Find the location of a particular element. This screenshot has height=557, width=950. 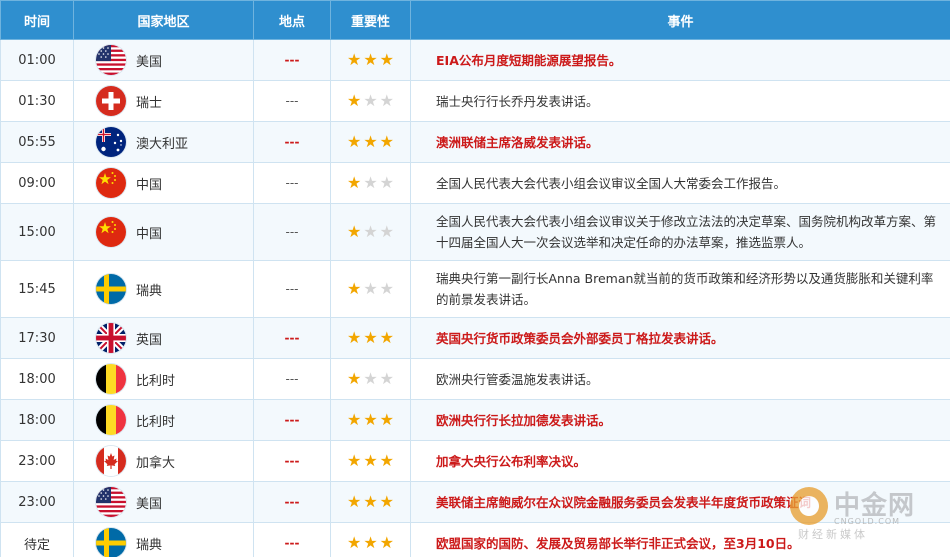

country-wrap: 瑞典 is located at coordinates (174, 542).